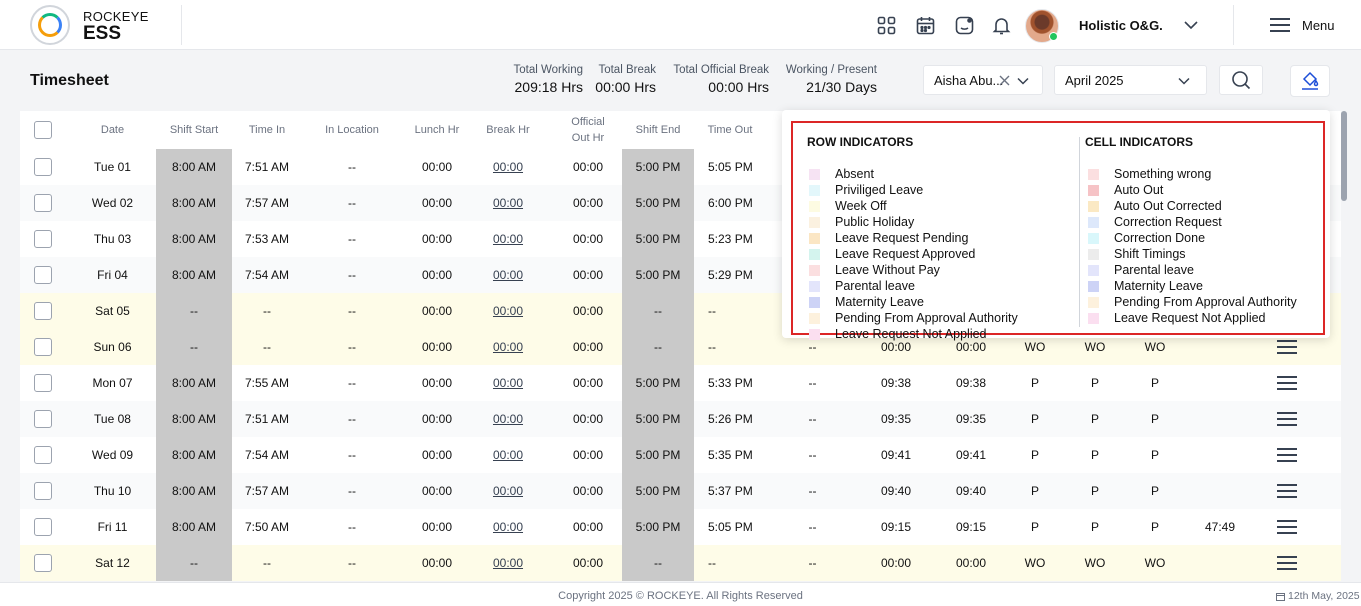  What do you see at coordinates (913, 190) in the screenshot?
I see `legend-item: Priviliged Leave` at bounding box center [913, 190].